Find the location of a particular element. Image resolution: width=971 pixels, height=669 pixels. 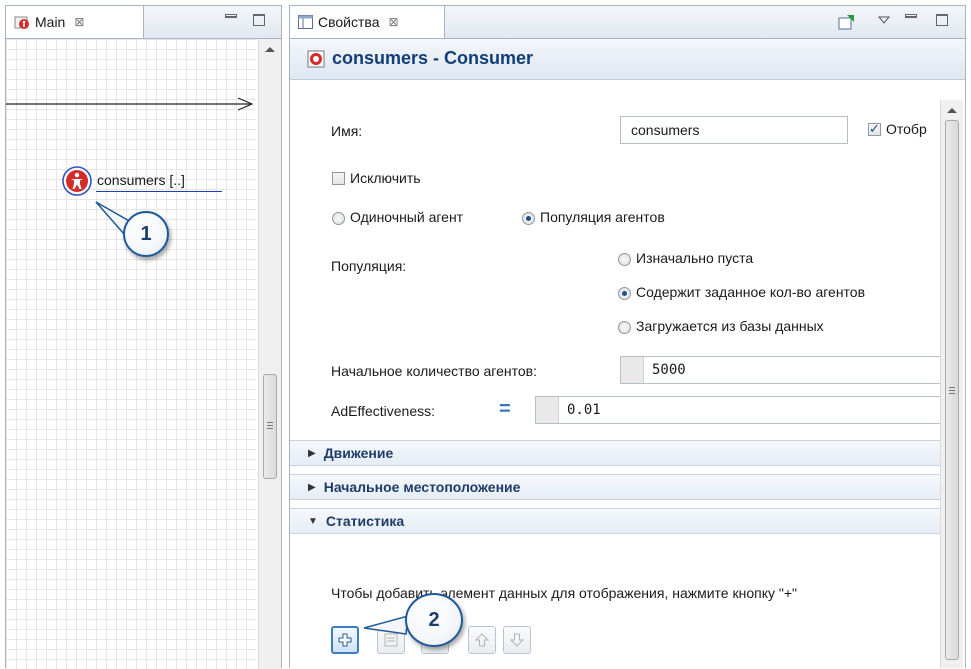

section-initial-location: ▶ Начальное местоположение is located at coordinates (615, 487).